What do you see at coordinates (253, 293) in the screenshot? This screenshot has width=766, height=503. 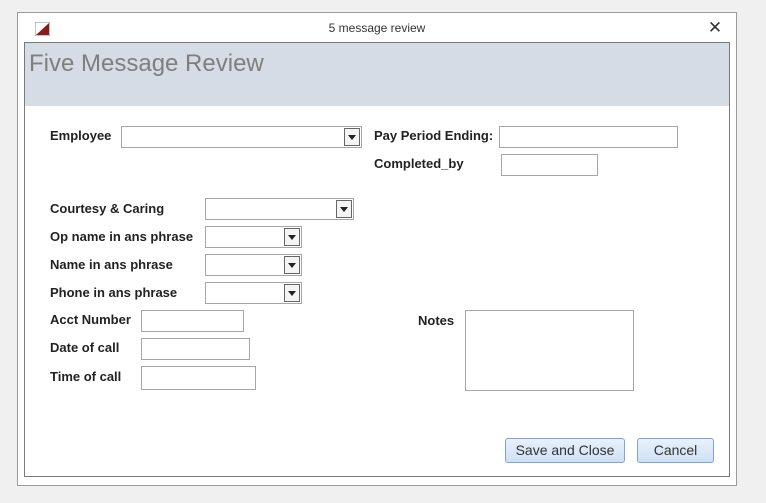 I see `phone-in-ans-combo` at bounding box center [253, 293].